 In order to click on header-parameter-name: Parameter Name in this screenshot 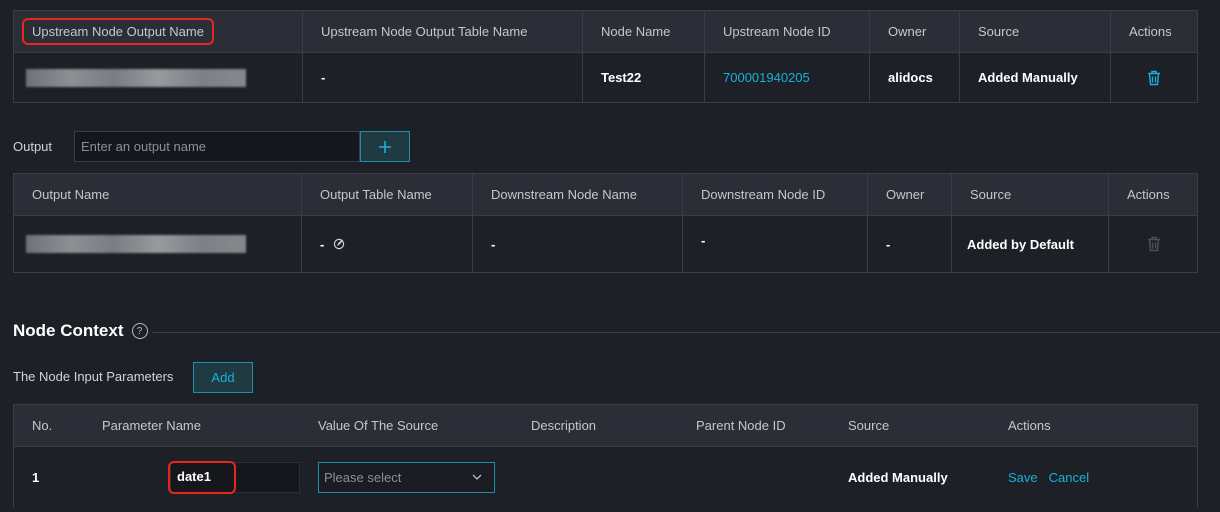, I will do `click(151, 425)`.